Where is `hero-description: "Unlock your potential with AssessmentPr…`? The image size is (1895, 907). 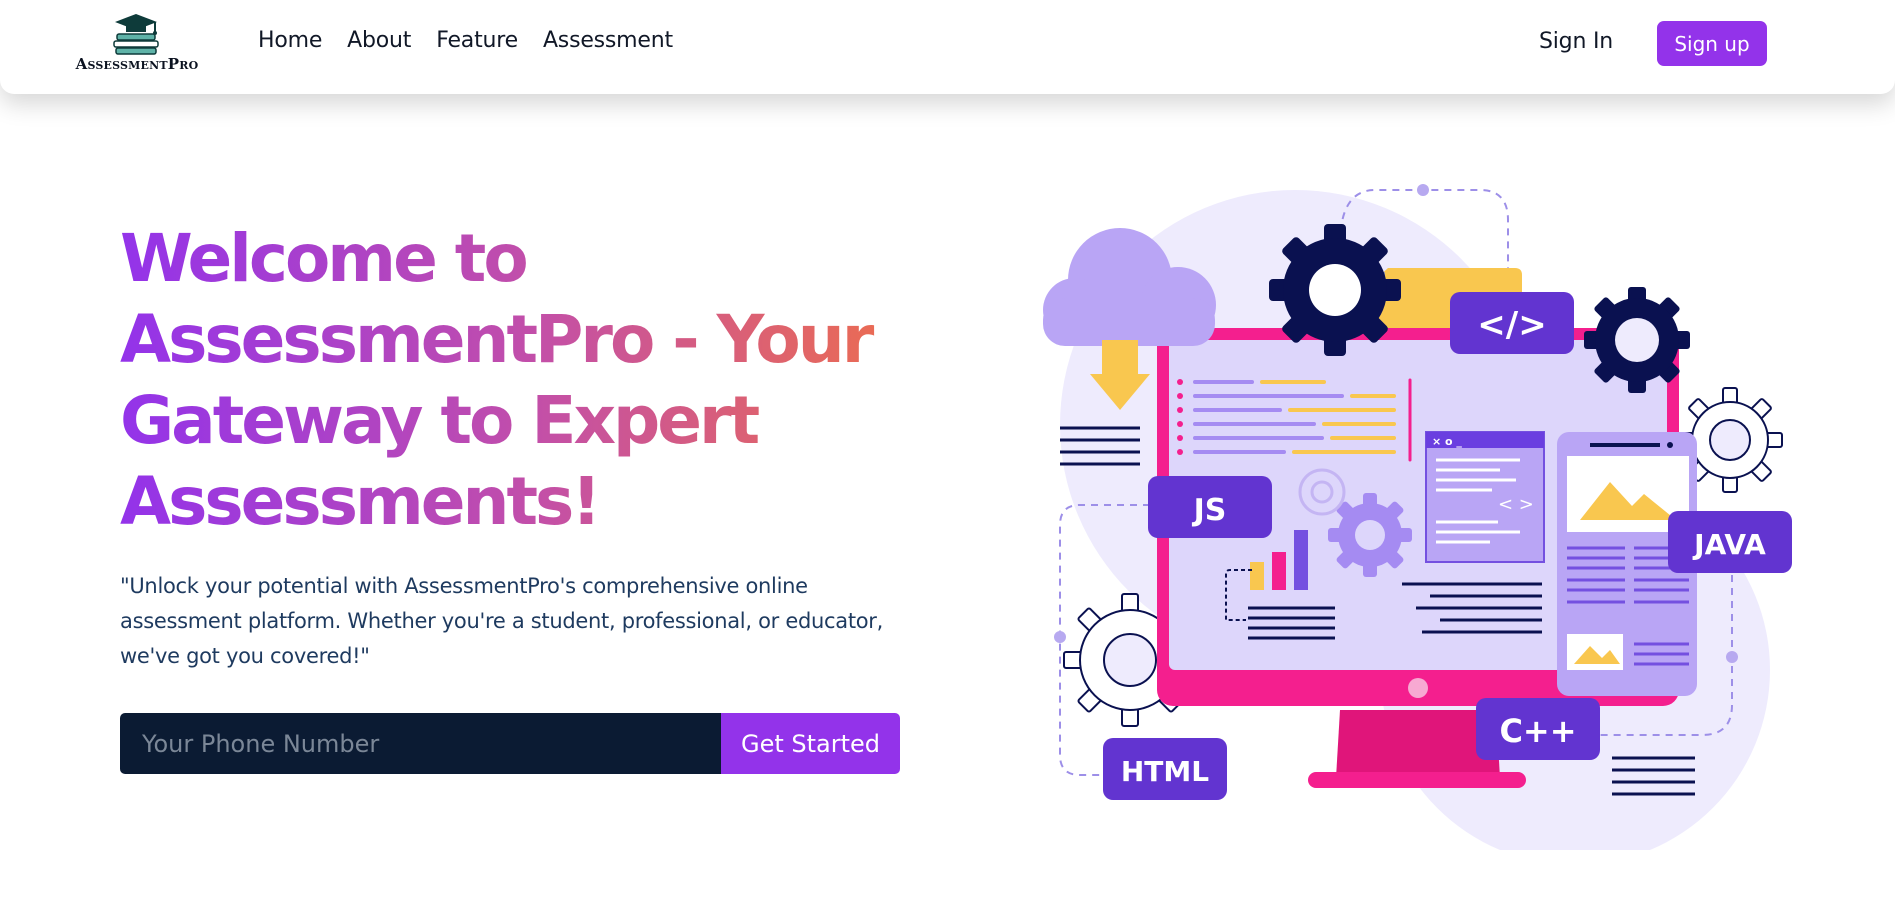 hero-description: "Unlock your potential with AssessmentPr… is located at coordinates (502, 621).